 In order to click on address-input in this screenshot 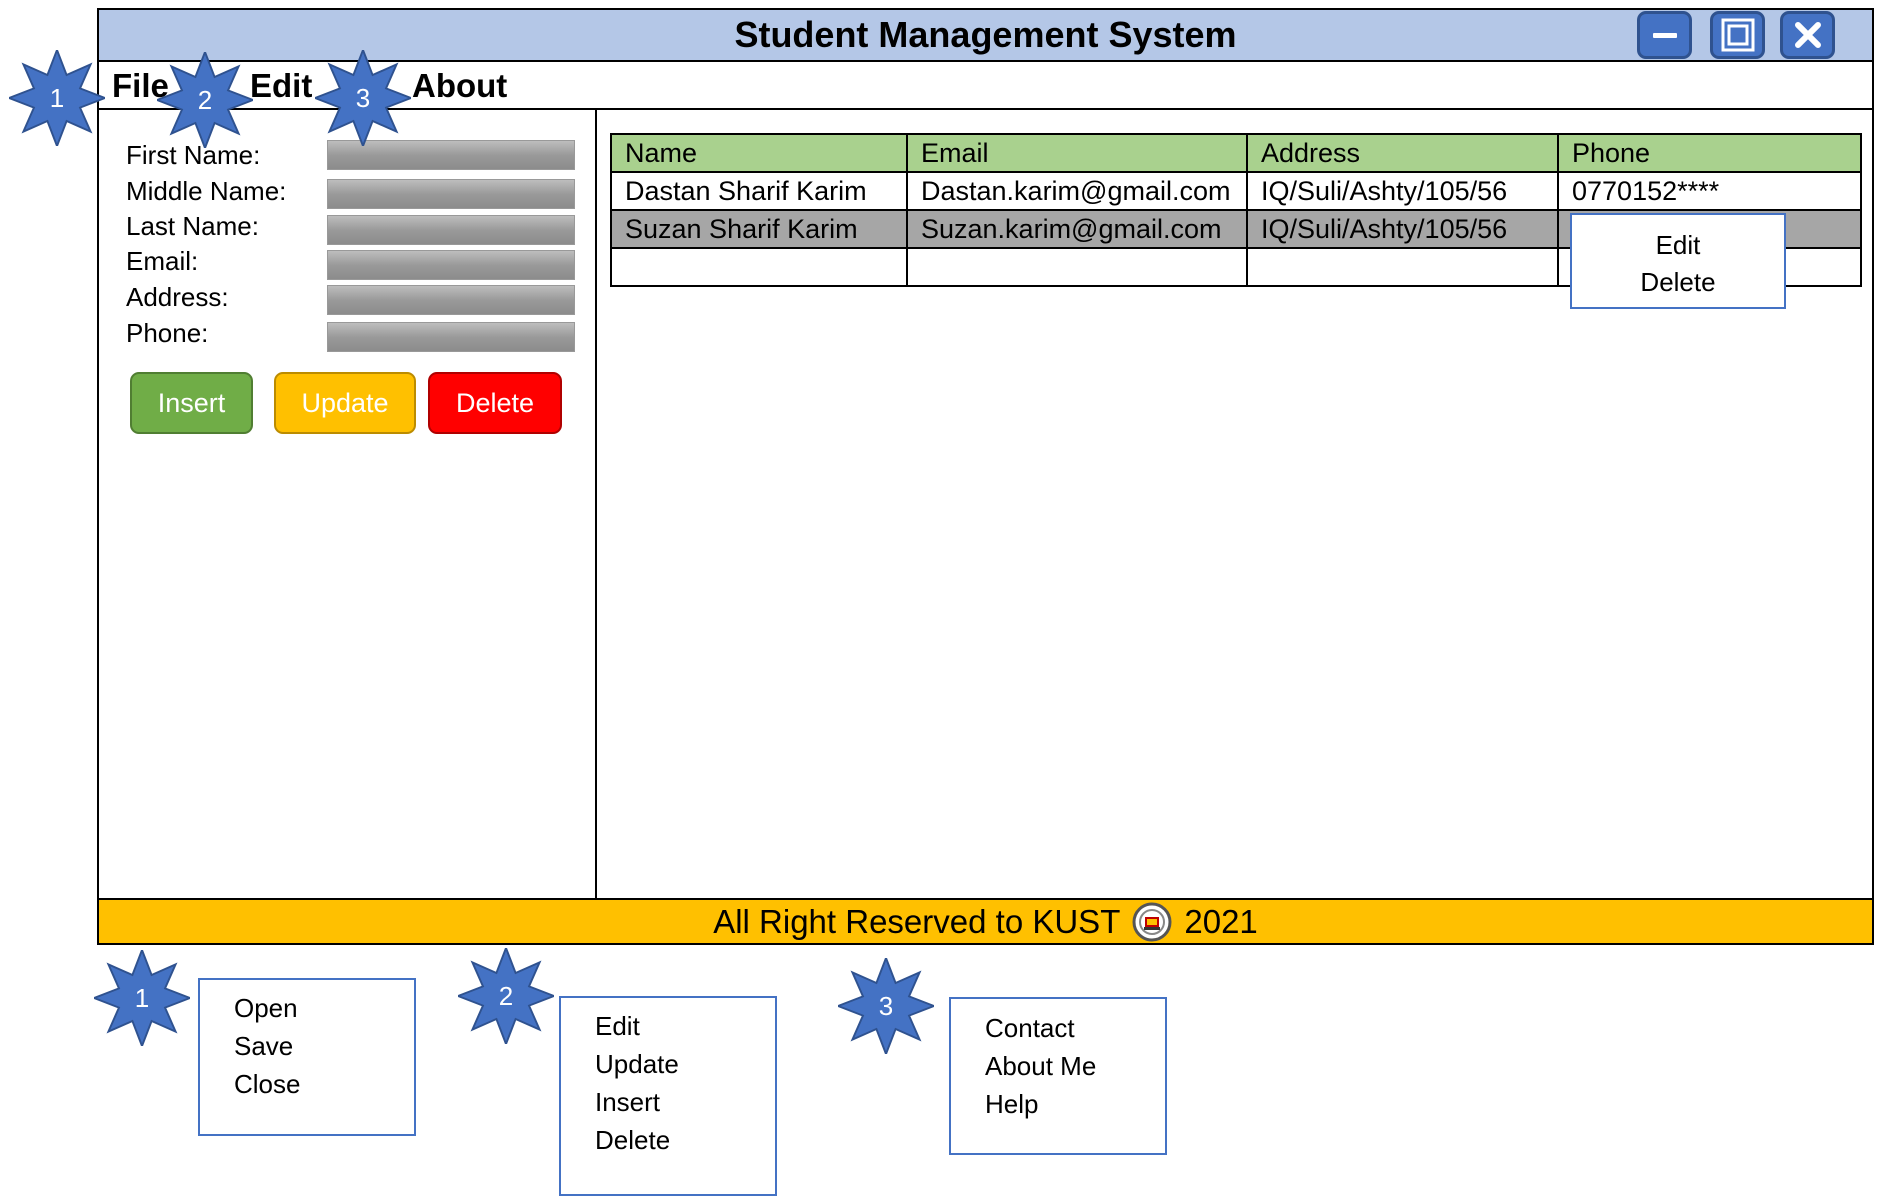, I will do `click(451, 300)`.